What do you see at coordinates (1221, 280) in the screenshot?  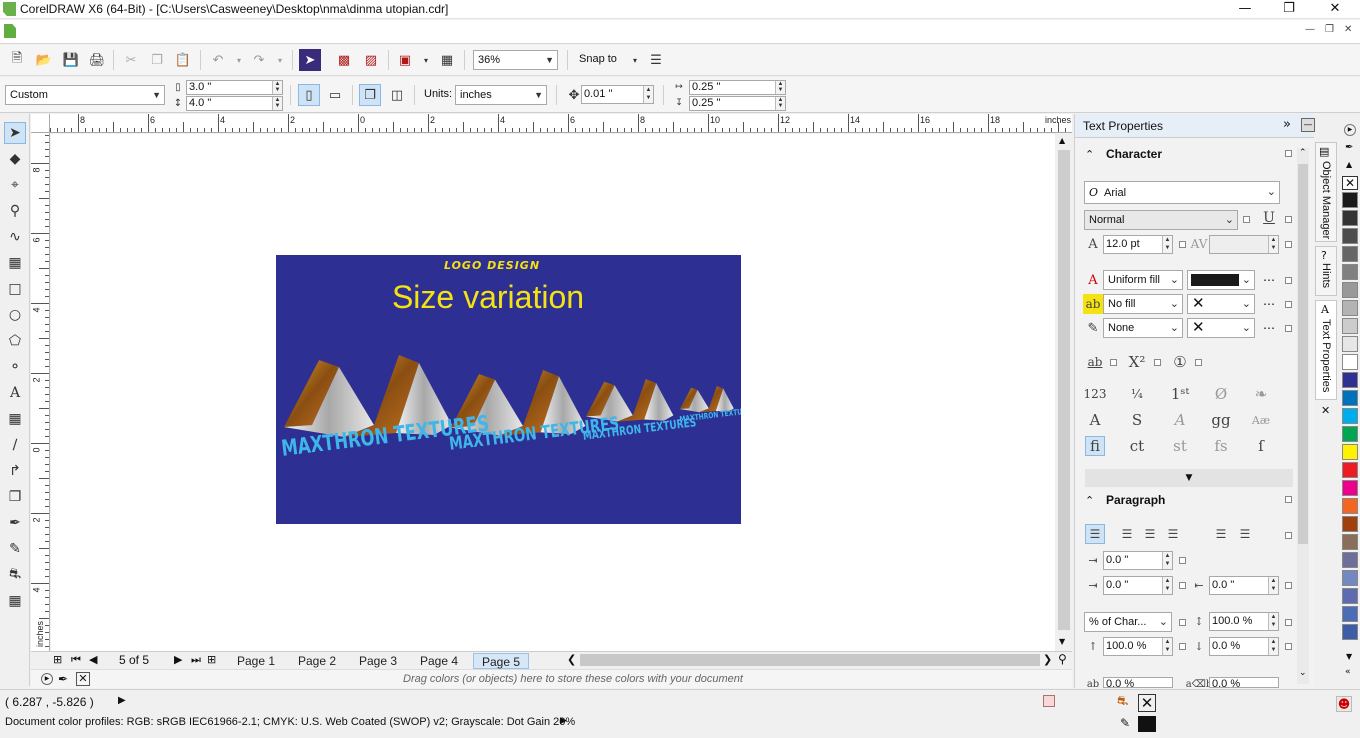 I see `fill-color-picker: ⌄` at bounding box center [1221, 280].